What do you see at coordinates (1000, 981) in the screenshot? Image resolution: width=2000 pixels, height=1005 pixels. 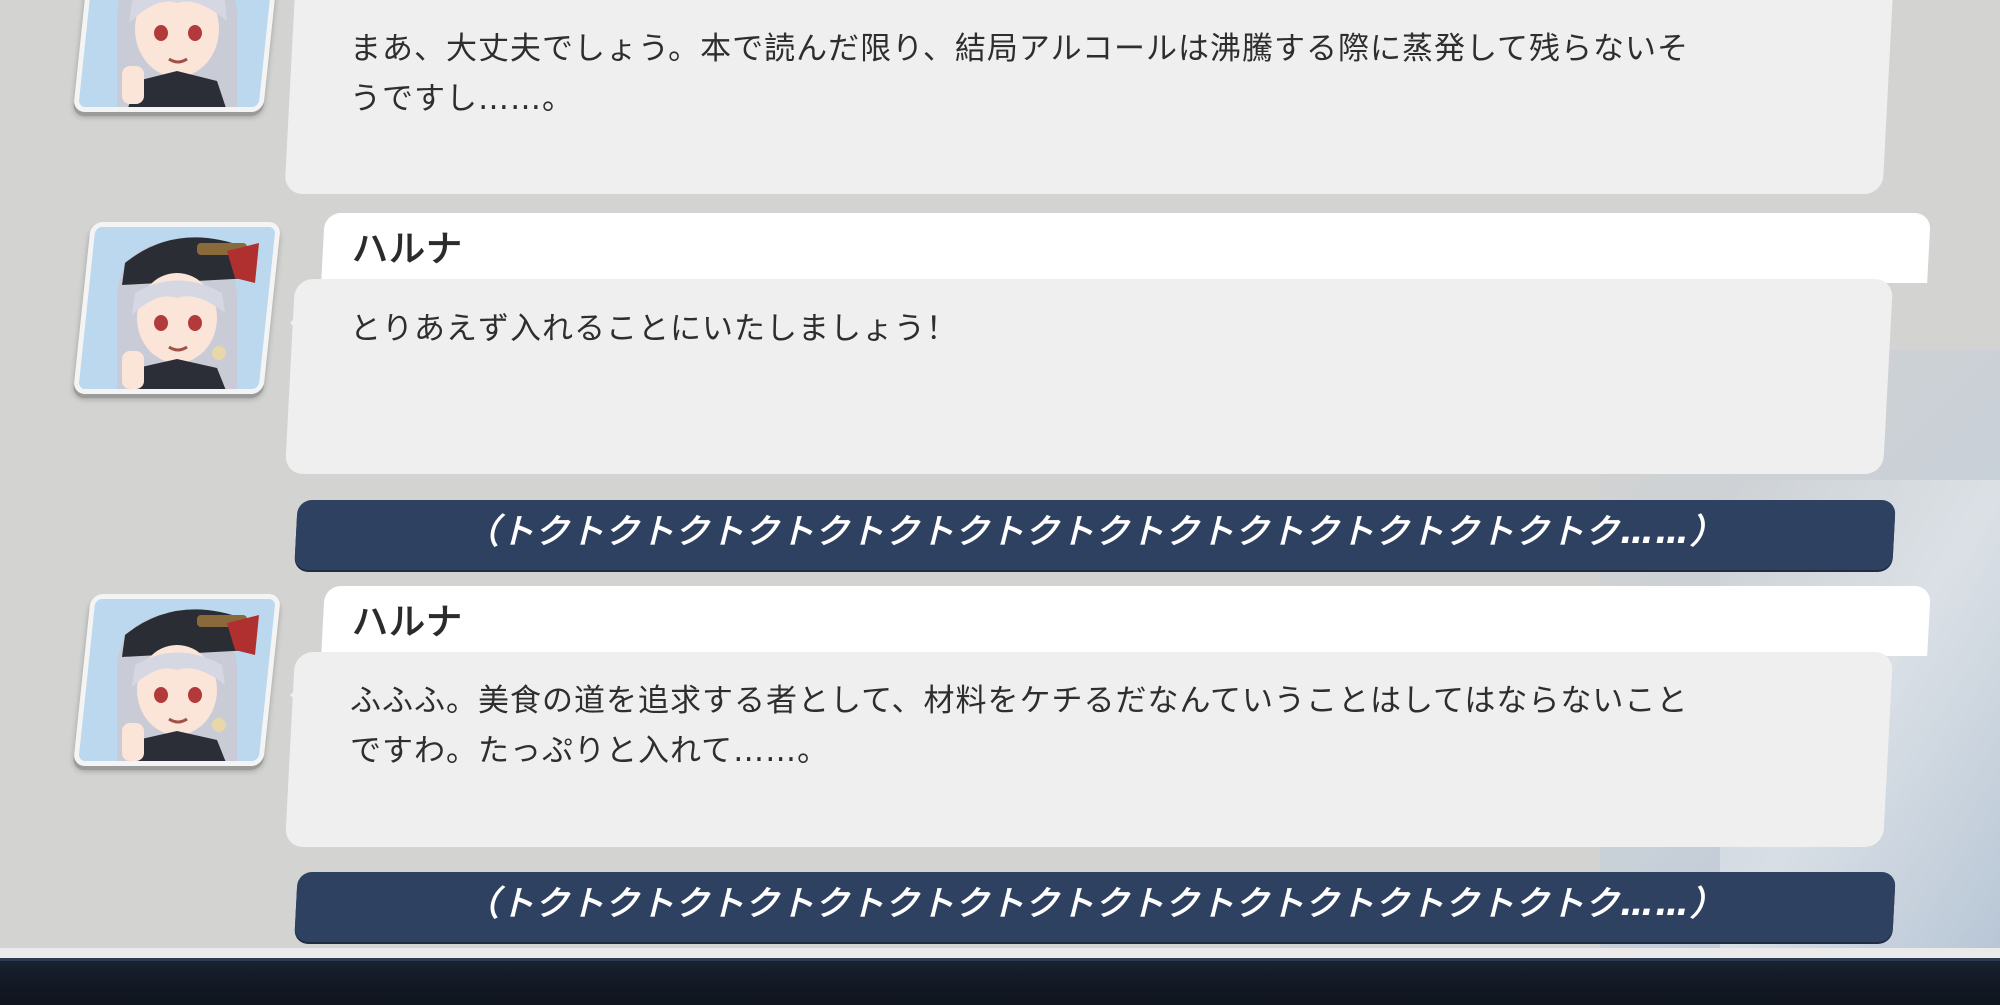 I see `game-scene-background` at bounding box center [1000, 981].